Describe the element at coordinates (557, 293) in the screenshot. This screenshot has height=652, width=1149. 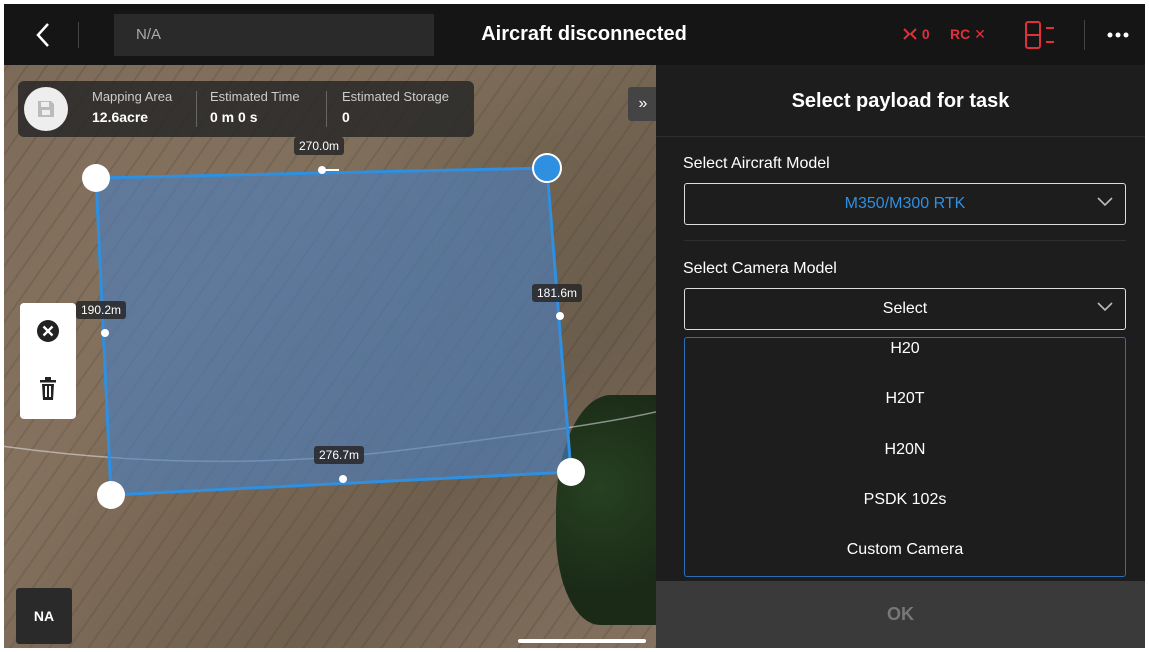
I see `edge-length-right: 181.6m` at that location.